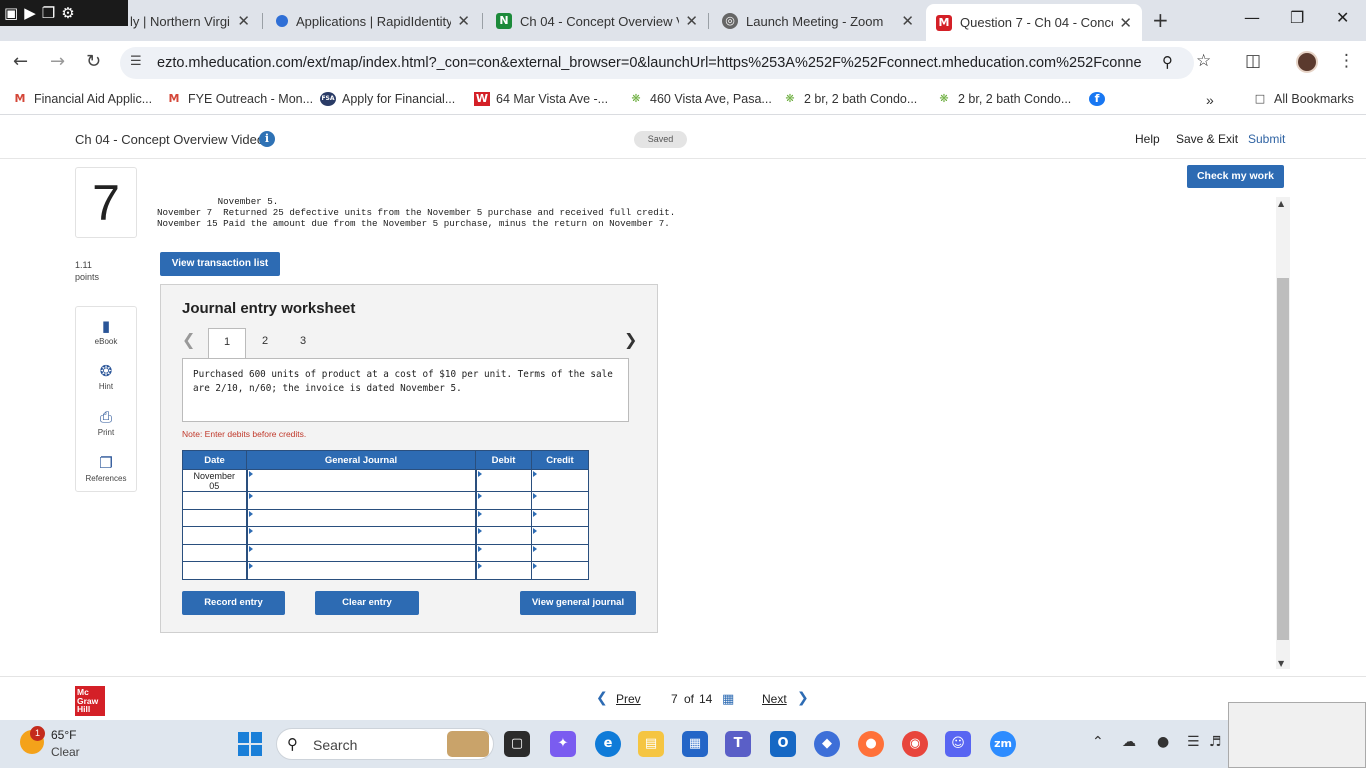 The width and height of the screenshot is (1366, 768). I want to click on prev-button: Prev, so click(628, 699).